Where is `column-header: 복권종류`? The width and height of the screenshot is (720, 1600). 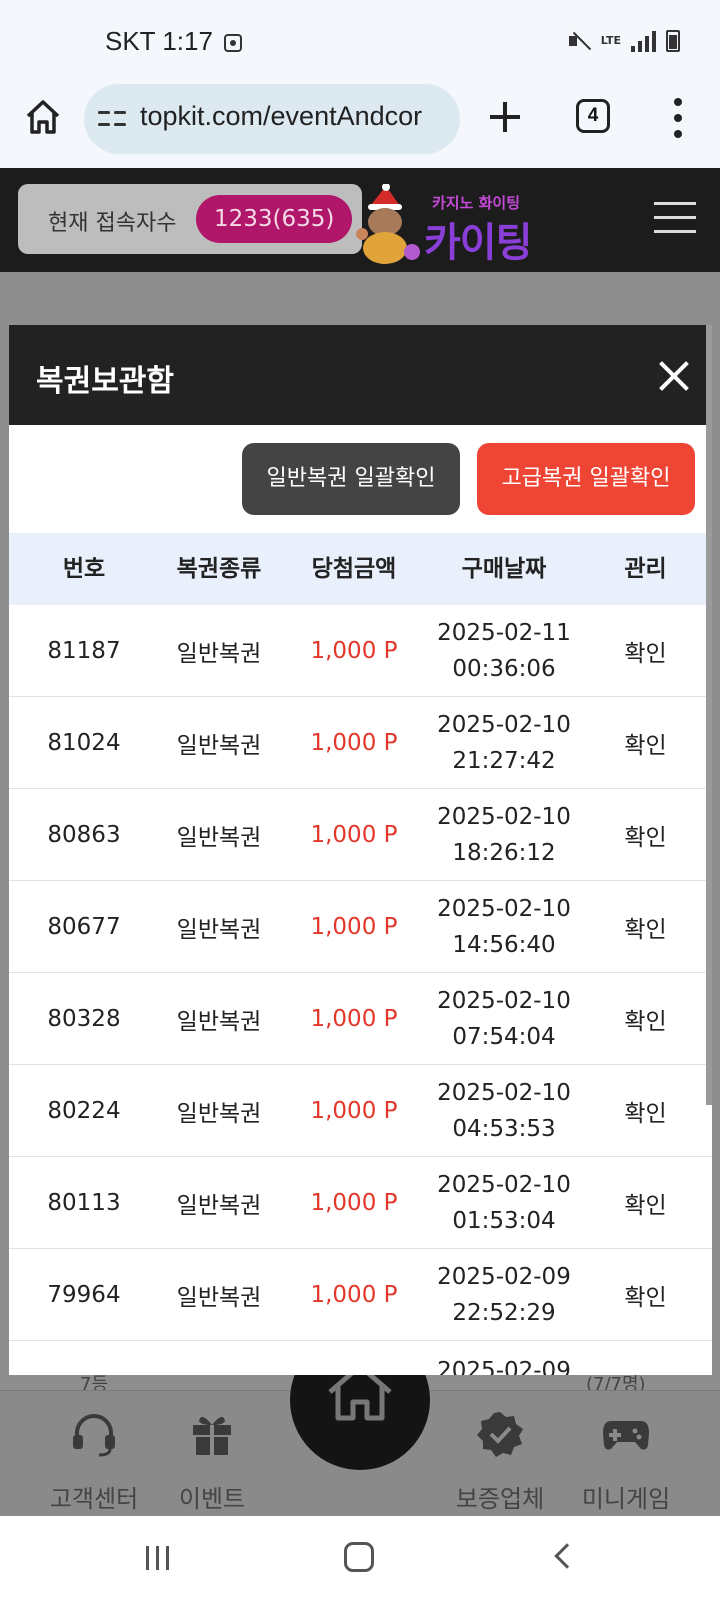
column-header: 복권종류 is located at coordinates (219, 569).